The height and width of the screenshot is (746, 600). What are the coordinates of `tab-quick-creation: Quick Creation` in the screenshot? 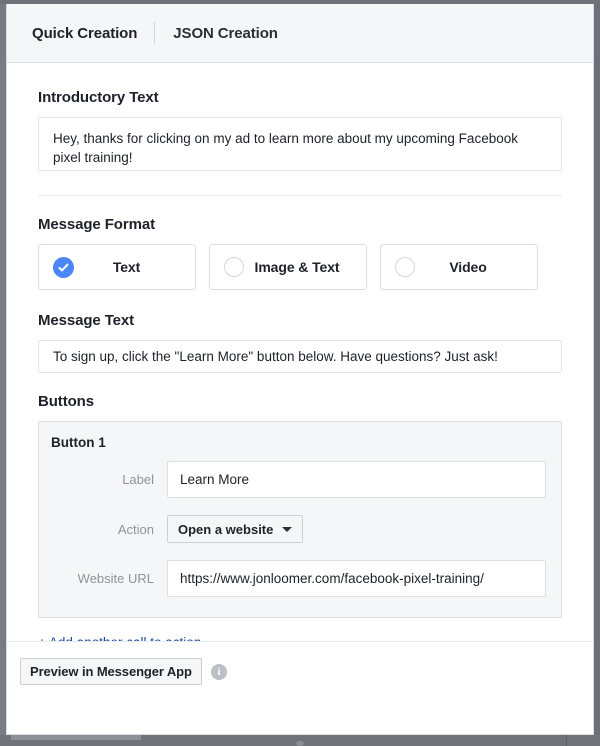 It's located at (93, 33).